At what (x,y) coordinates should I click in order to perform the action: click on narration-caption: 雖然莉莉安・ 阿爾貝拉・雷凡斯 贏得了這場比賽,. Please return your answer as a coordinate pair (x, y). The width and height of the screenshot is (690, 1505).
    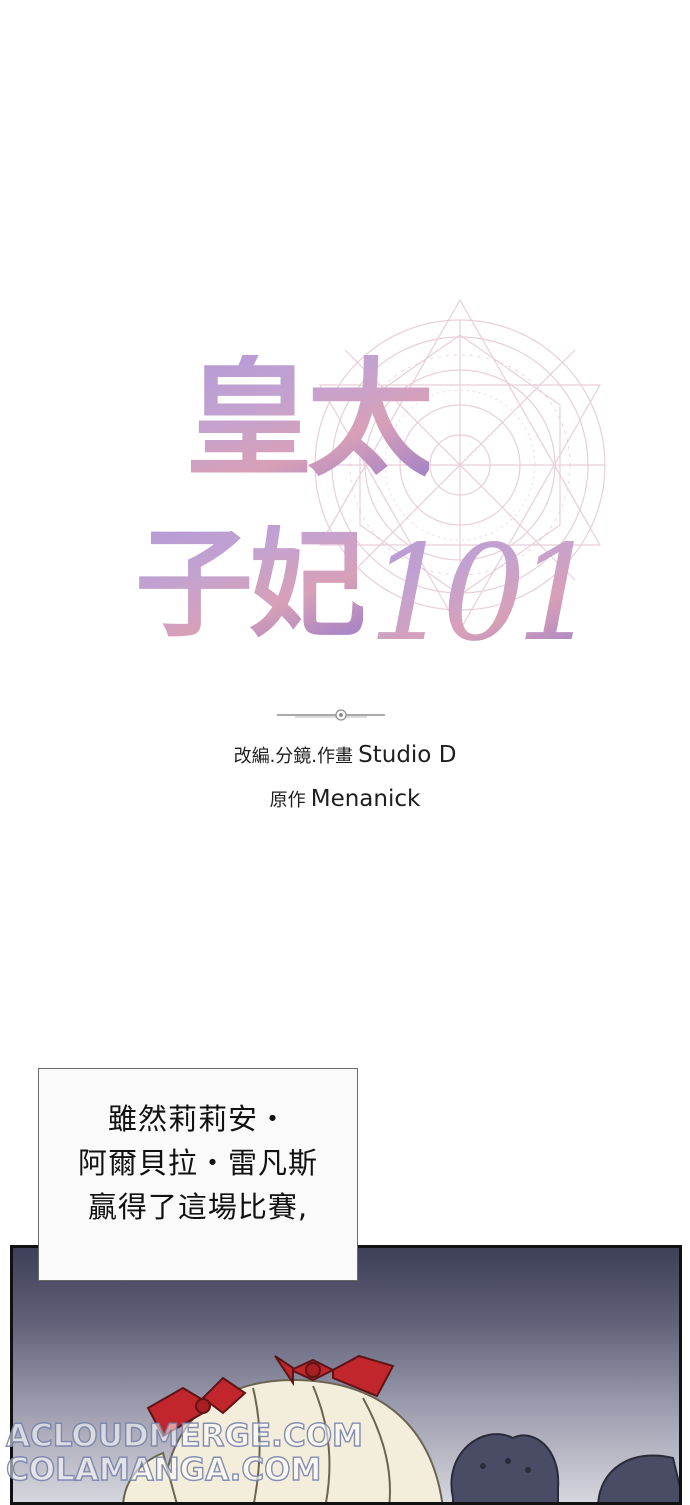
    Looking at the image, I should click on (198, 1174).